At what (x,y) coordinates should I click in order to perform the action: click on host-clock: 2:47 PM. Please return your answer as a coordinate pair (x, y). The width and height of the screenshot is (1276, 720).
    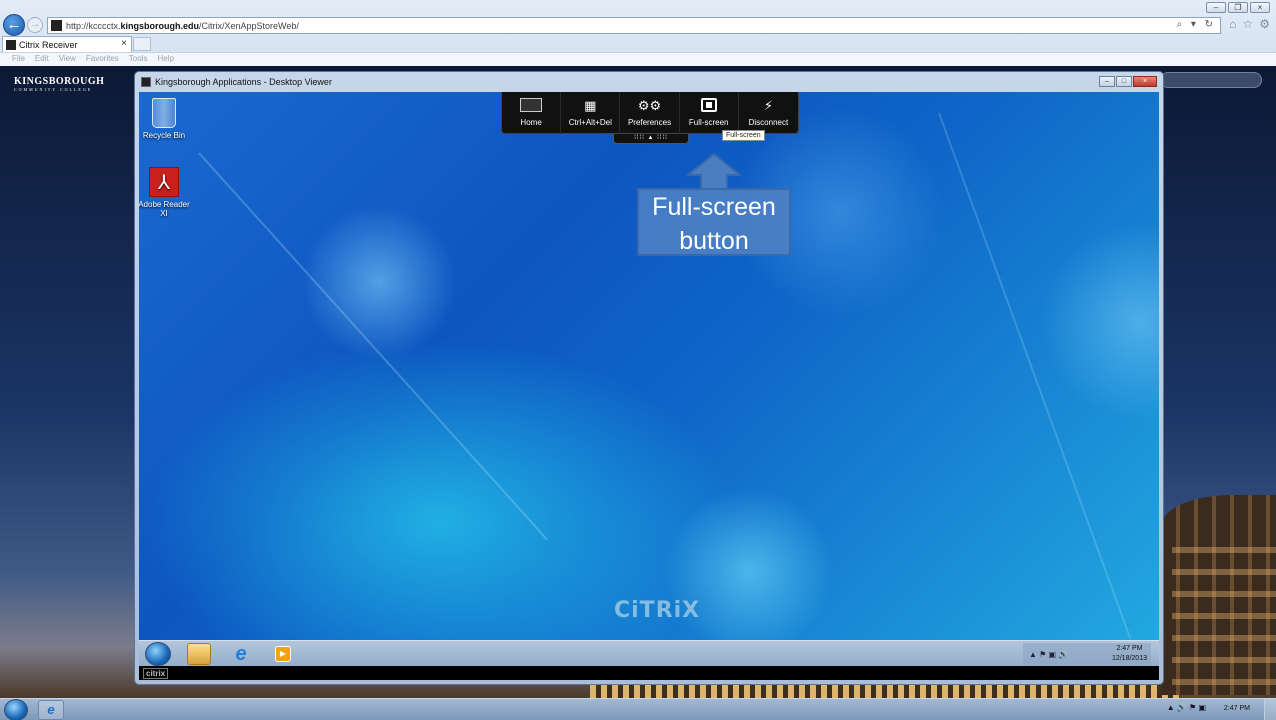
    Looking at the image, I should click on (1237, 708).